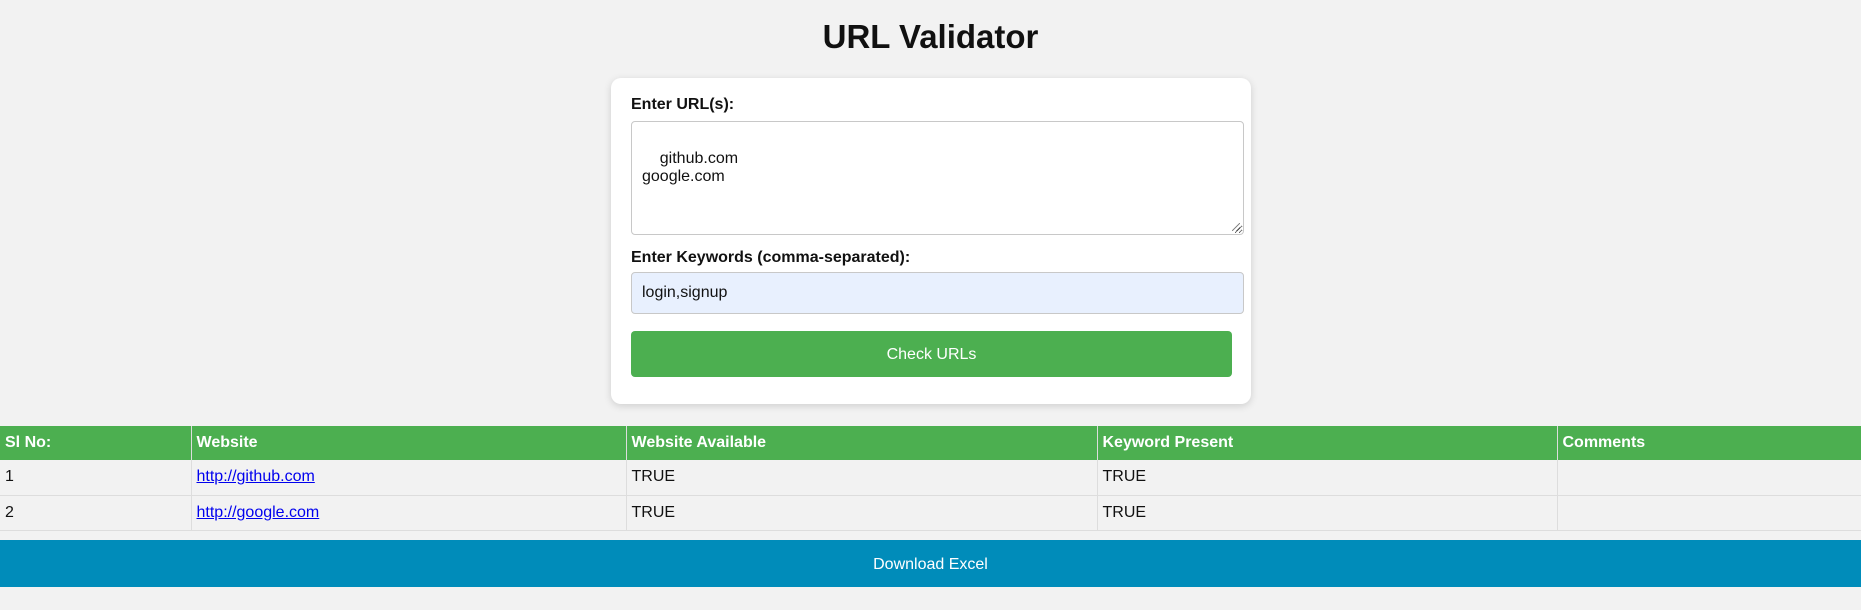  I want to click on table-row: 2 http://google.com TRUE TRUE, so click(930, 513).